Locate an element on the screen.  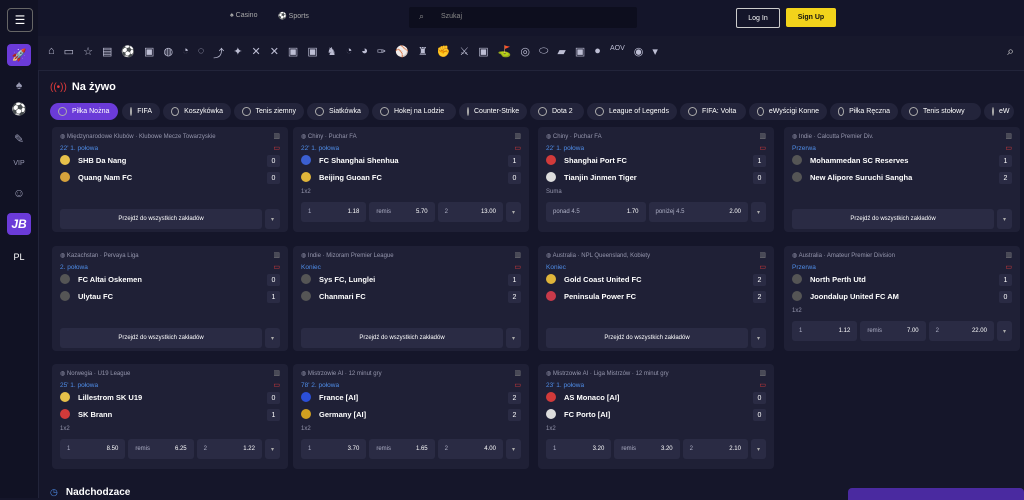
odds-button: 2 22.00 is located at coordinates (961, 331).